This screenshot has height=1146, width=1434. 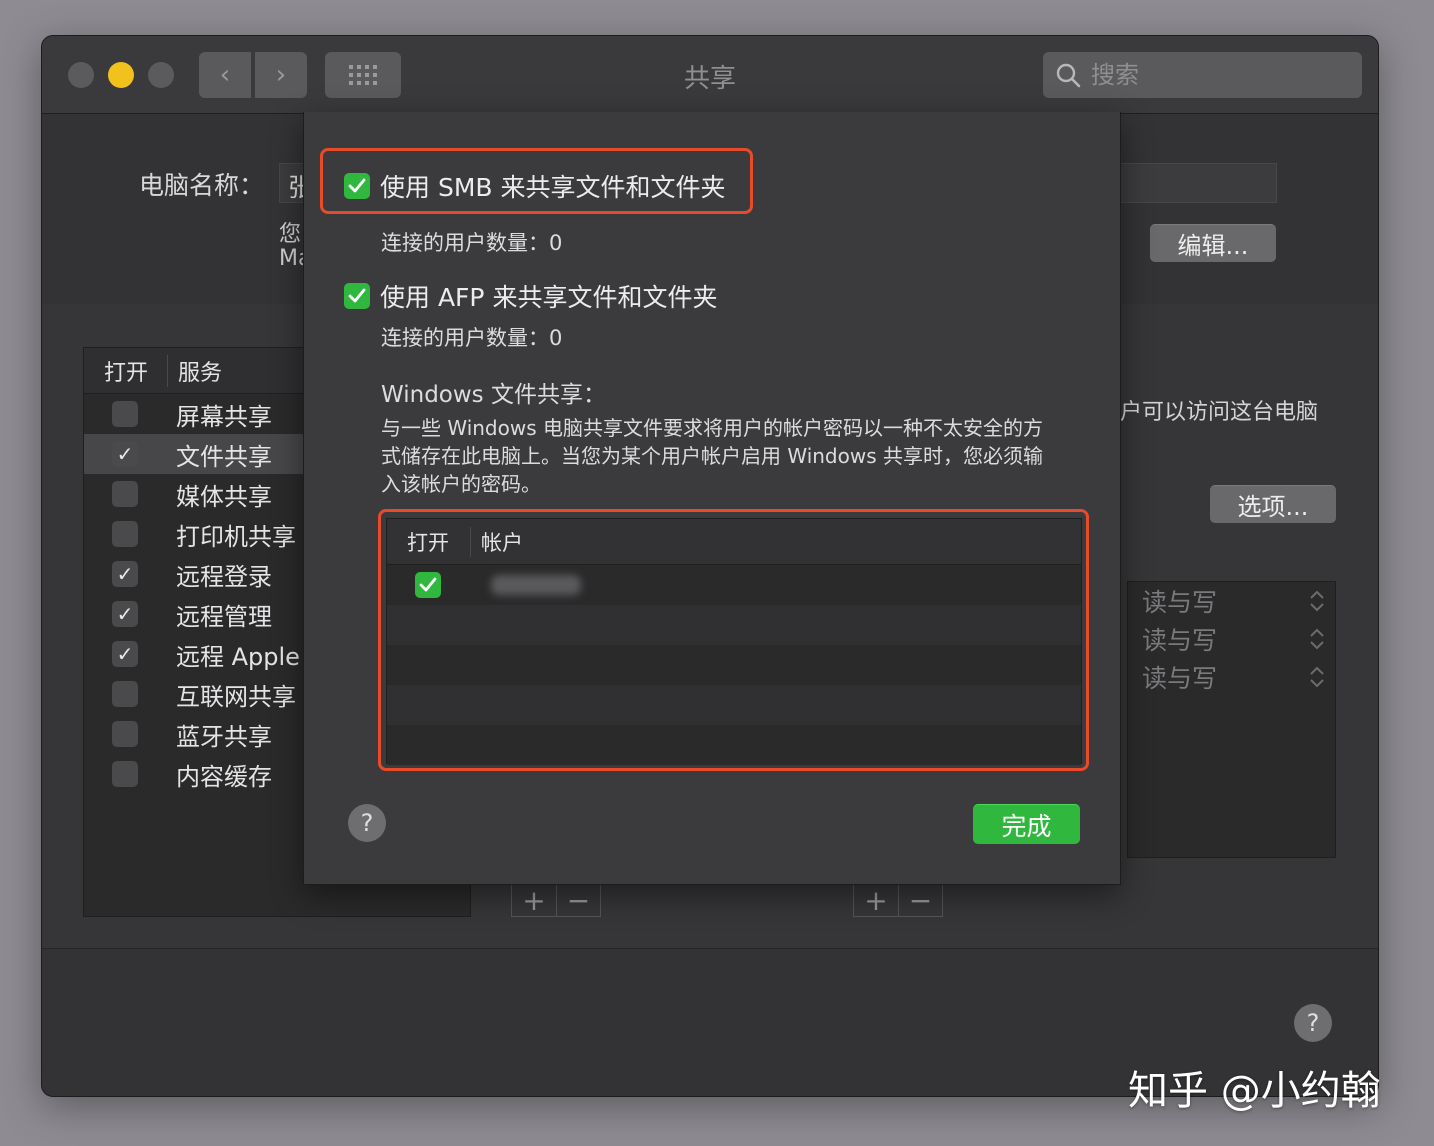 I want to click on permissions-list: 读与写 读与写 读与写, so click(x=1231, y=719).